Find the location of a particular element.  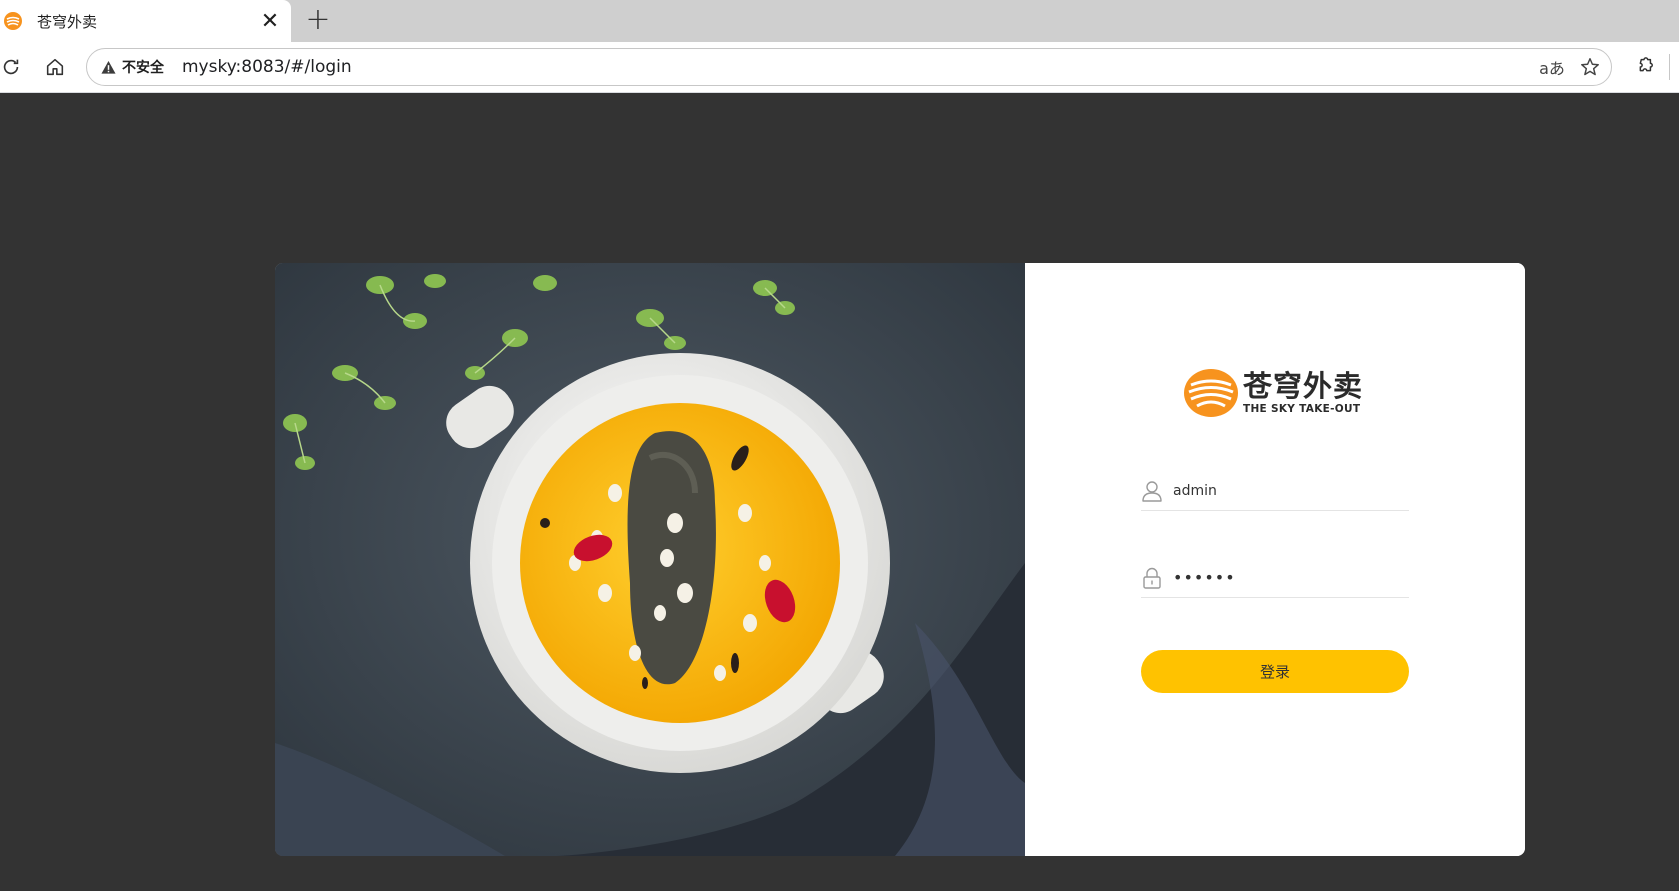

warning-icon is located at coordinates (108, 67).